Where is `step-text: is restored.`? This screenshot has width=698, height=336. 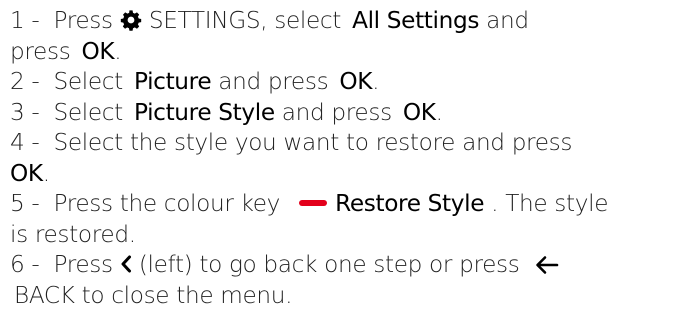
step-text: is restored. is located at coordinates (73, 234).